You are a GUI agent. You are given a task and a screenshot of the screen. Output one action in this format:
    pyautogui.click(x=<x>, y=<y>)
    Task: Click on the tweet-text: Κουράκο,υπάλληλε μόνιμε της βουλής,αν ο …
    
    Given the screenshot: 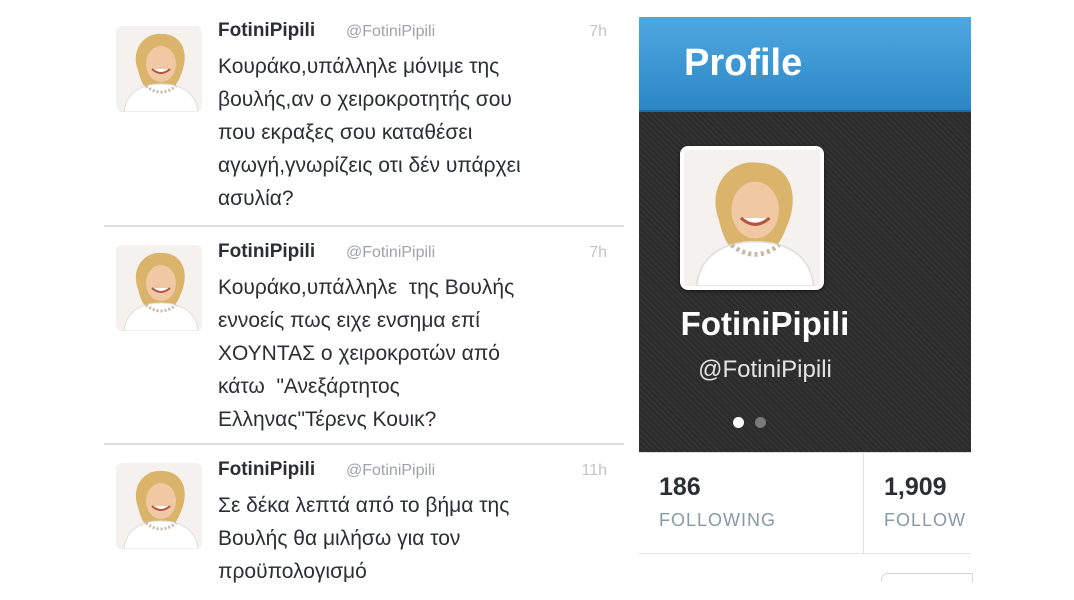 What is the action you would take?
    pyautogui.click(x=369, y=132)
    